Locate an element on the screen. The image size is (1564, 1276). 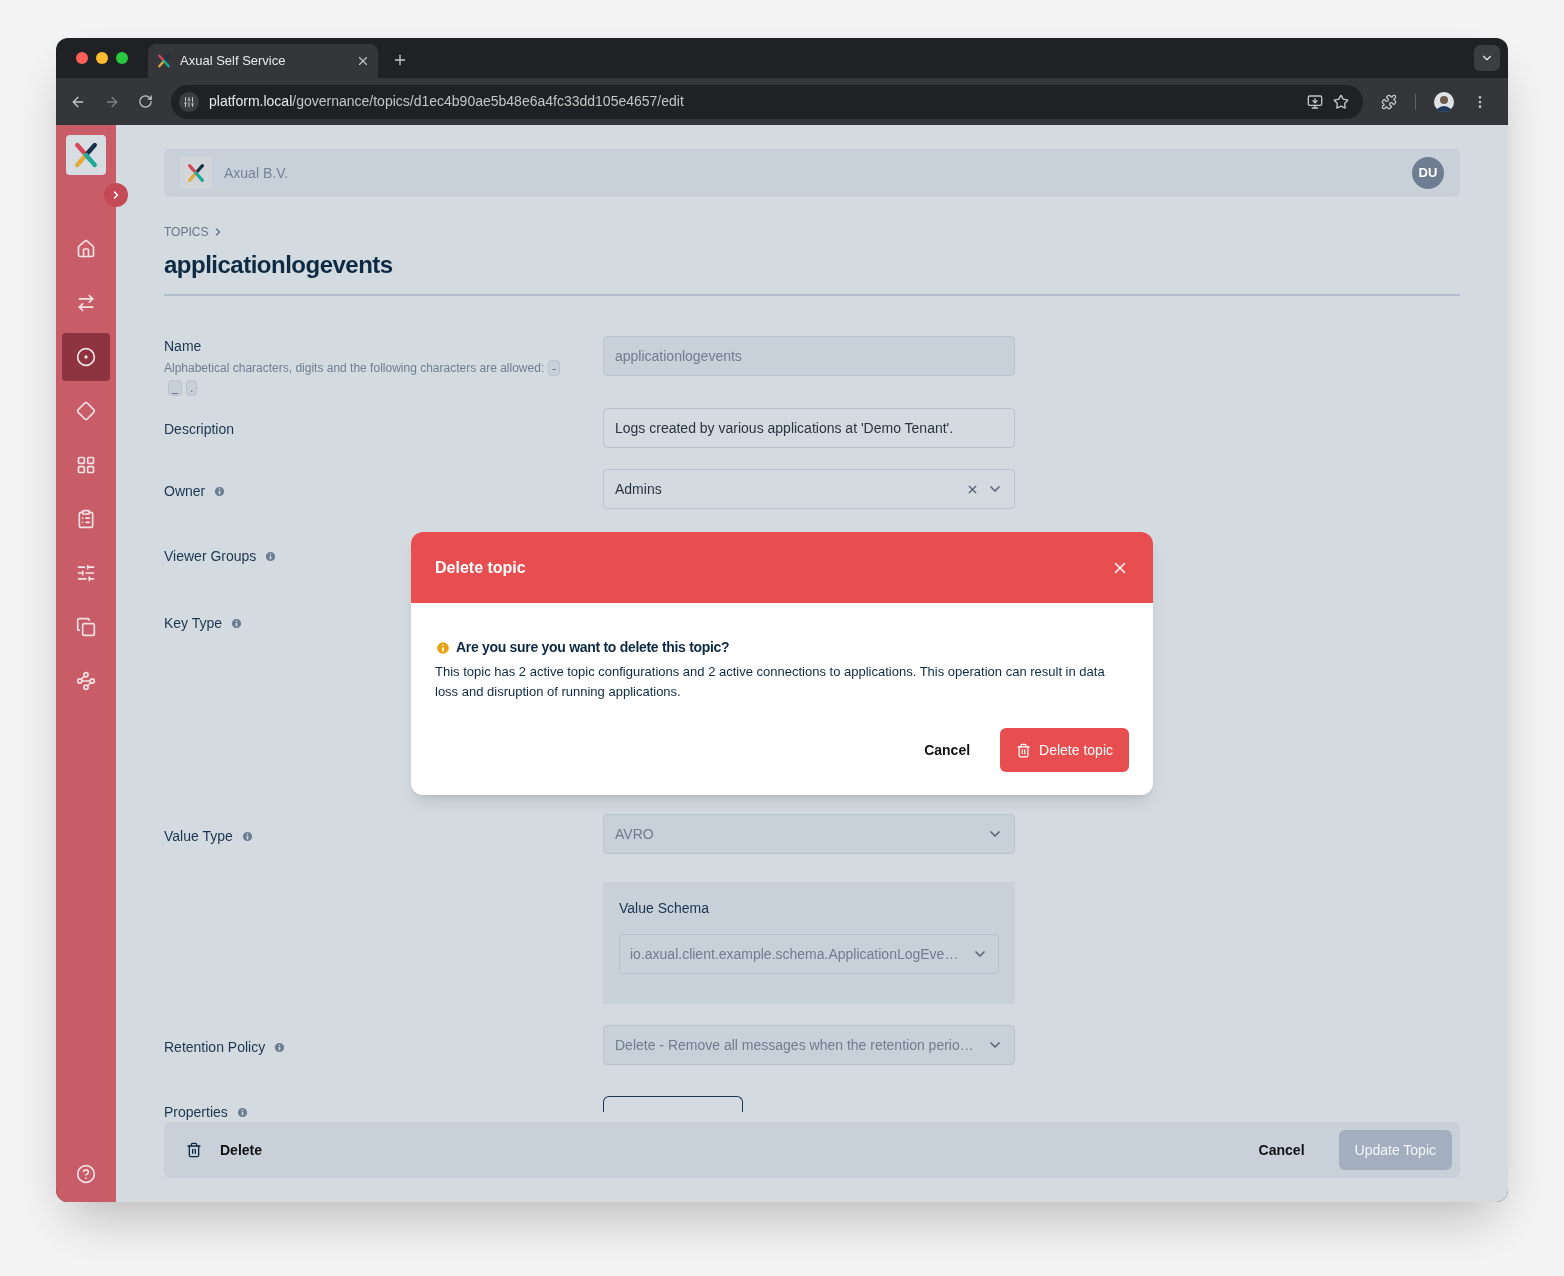
field-label: Properties is located at coordinates (196, 1112).